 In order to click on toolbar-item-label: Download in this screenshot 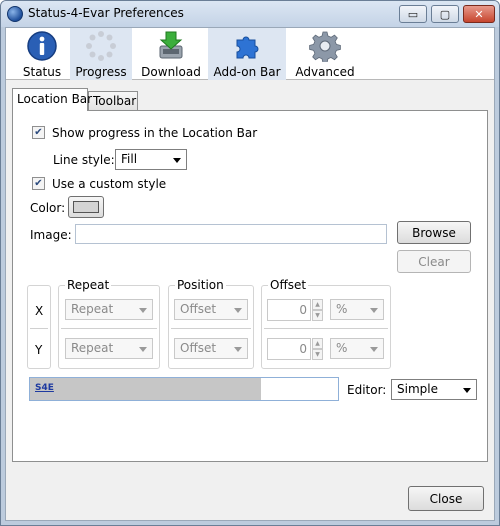, I will do `click(171, 72)`.